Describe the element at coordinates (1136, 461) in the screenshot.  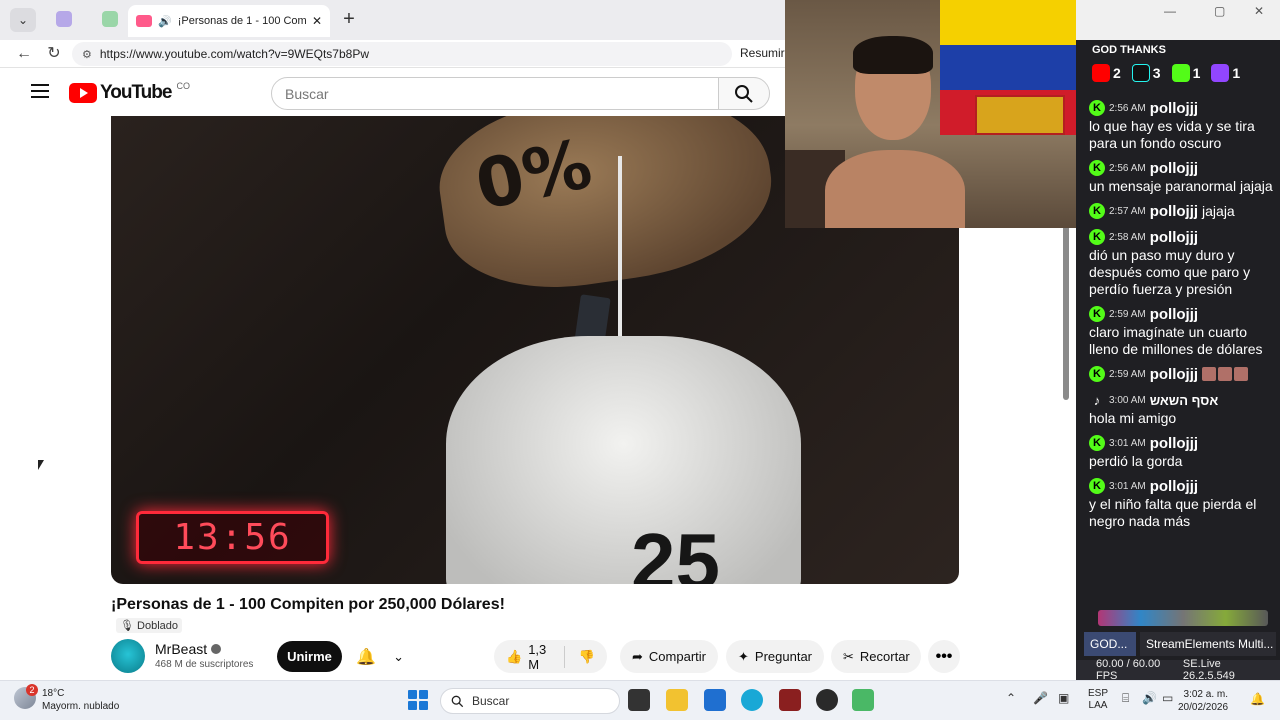
I see `chat-text: perdió la gorda` at that location.